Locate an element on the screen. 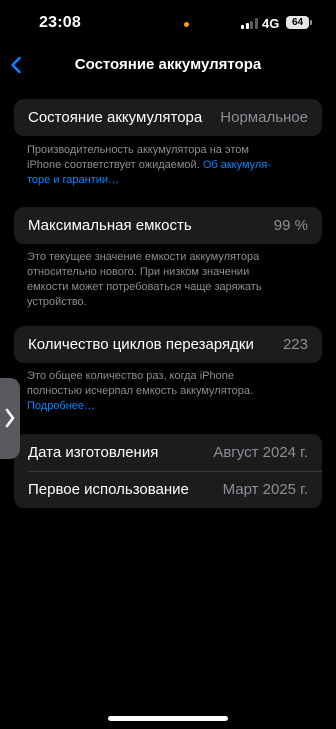  privacy-indicator-dot is located at coordinates (186, 24).